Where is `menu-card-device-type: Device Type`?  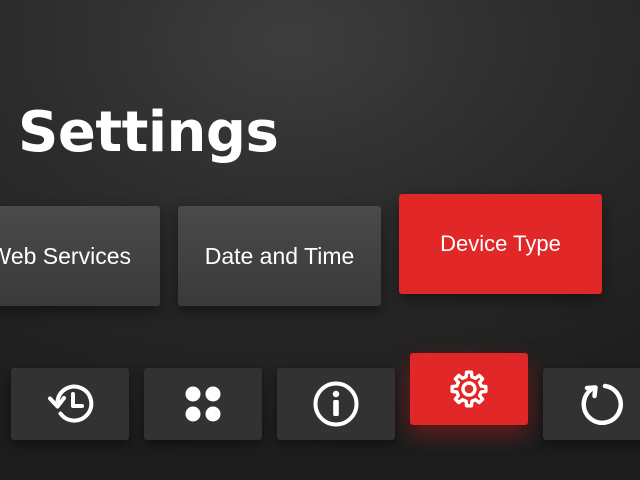
menu-card-device-type: Device Type is located at coordinates (500, 244).